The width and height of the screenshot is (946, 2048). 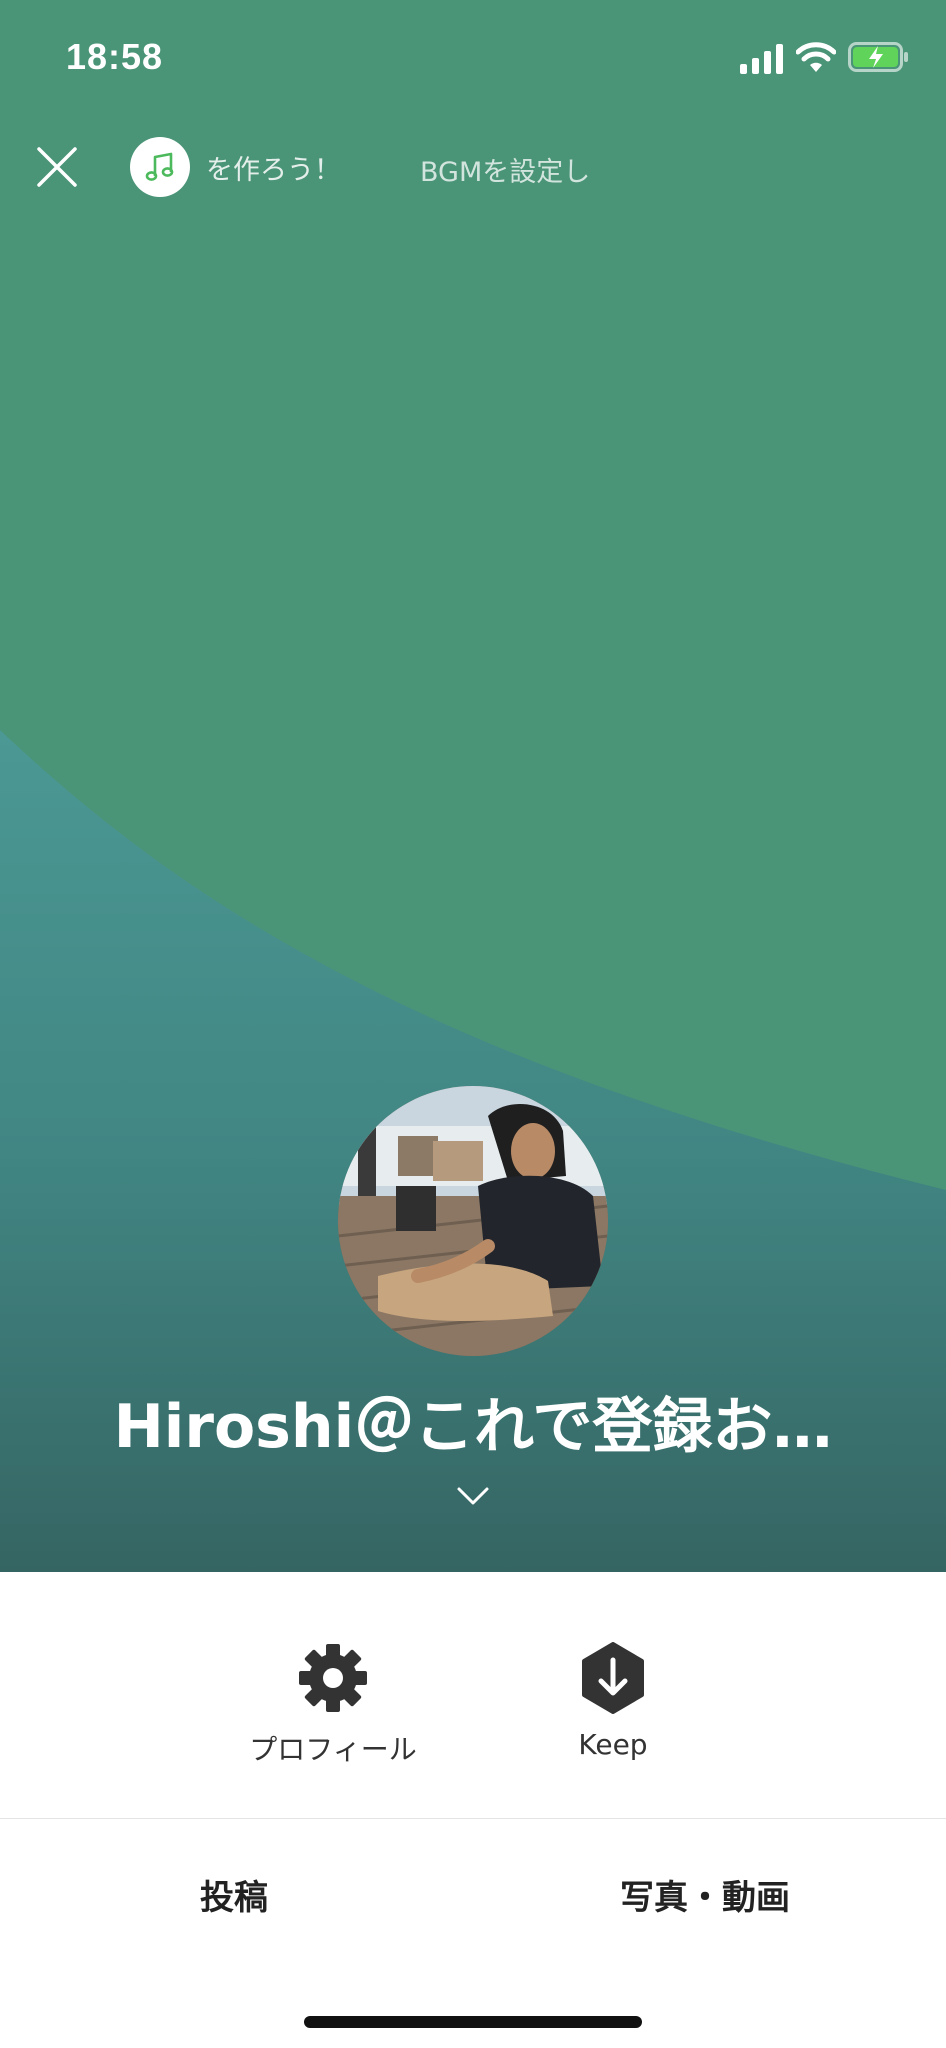 I want to click on bgm-banner-text-secondary: BGMを設定し, so click(x=505, y=172).